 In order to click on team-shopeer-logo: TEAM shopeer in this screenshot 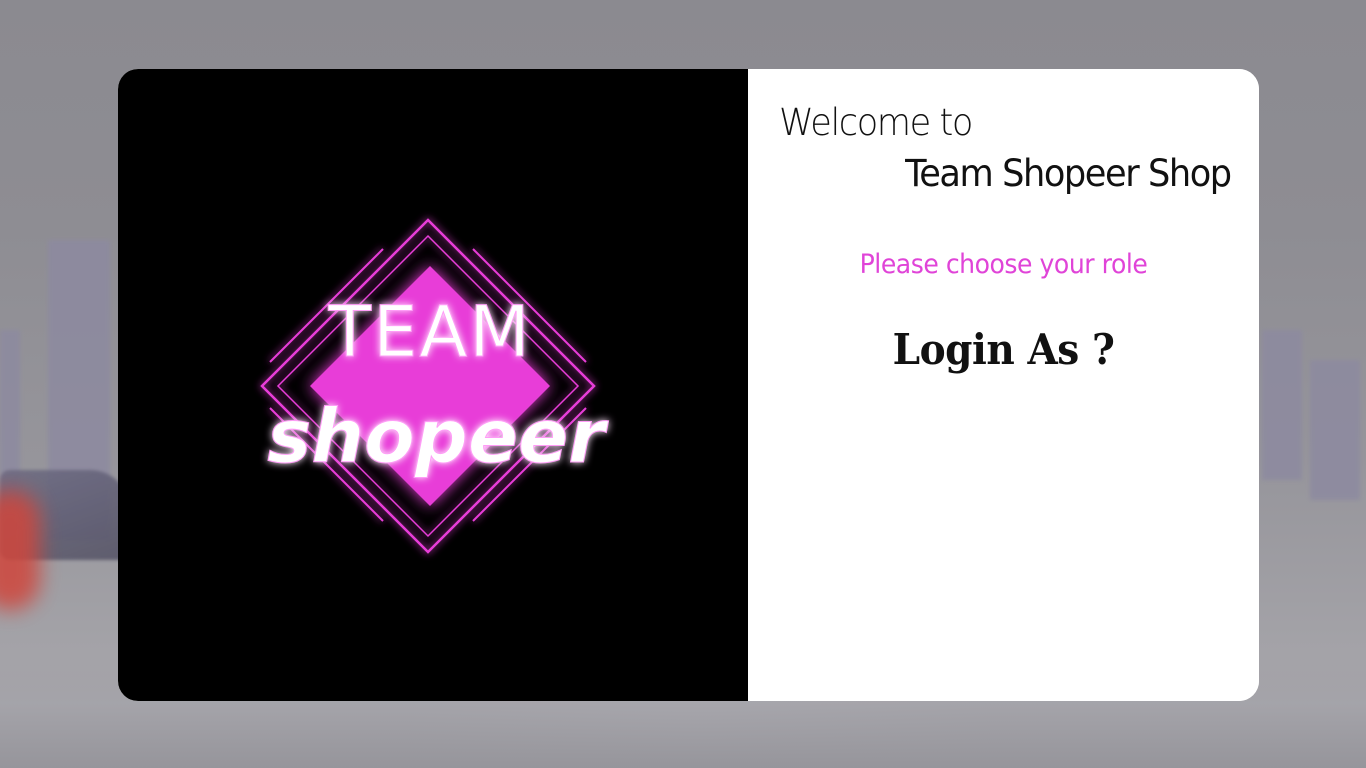, I will do `click(435, 386)`.